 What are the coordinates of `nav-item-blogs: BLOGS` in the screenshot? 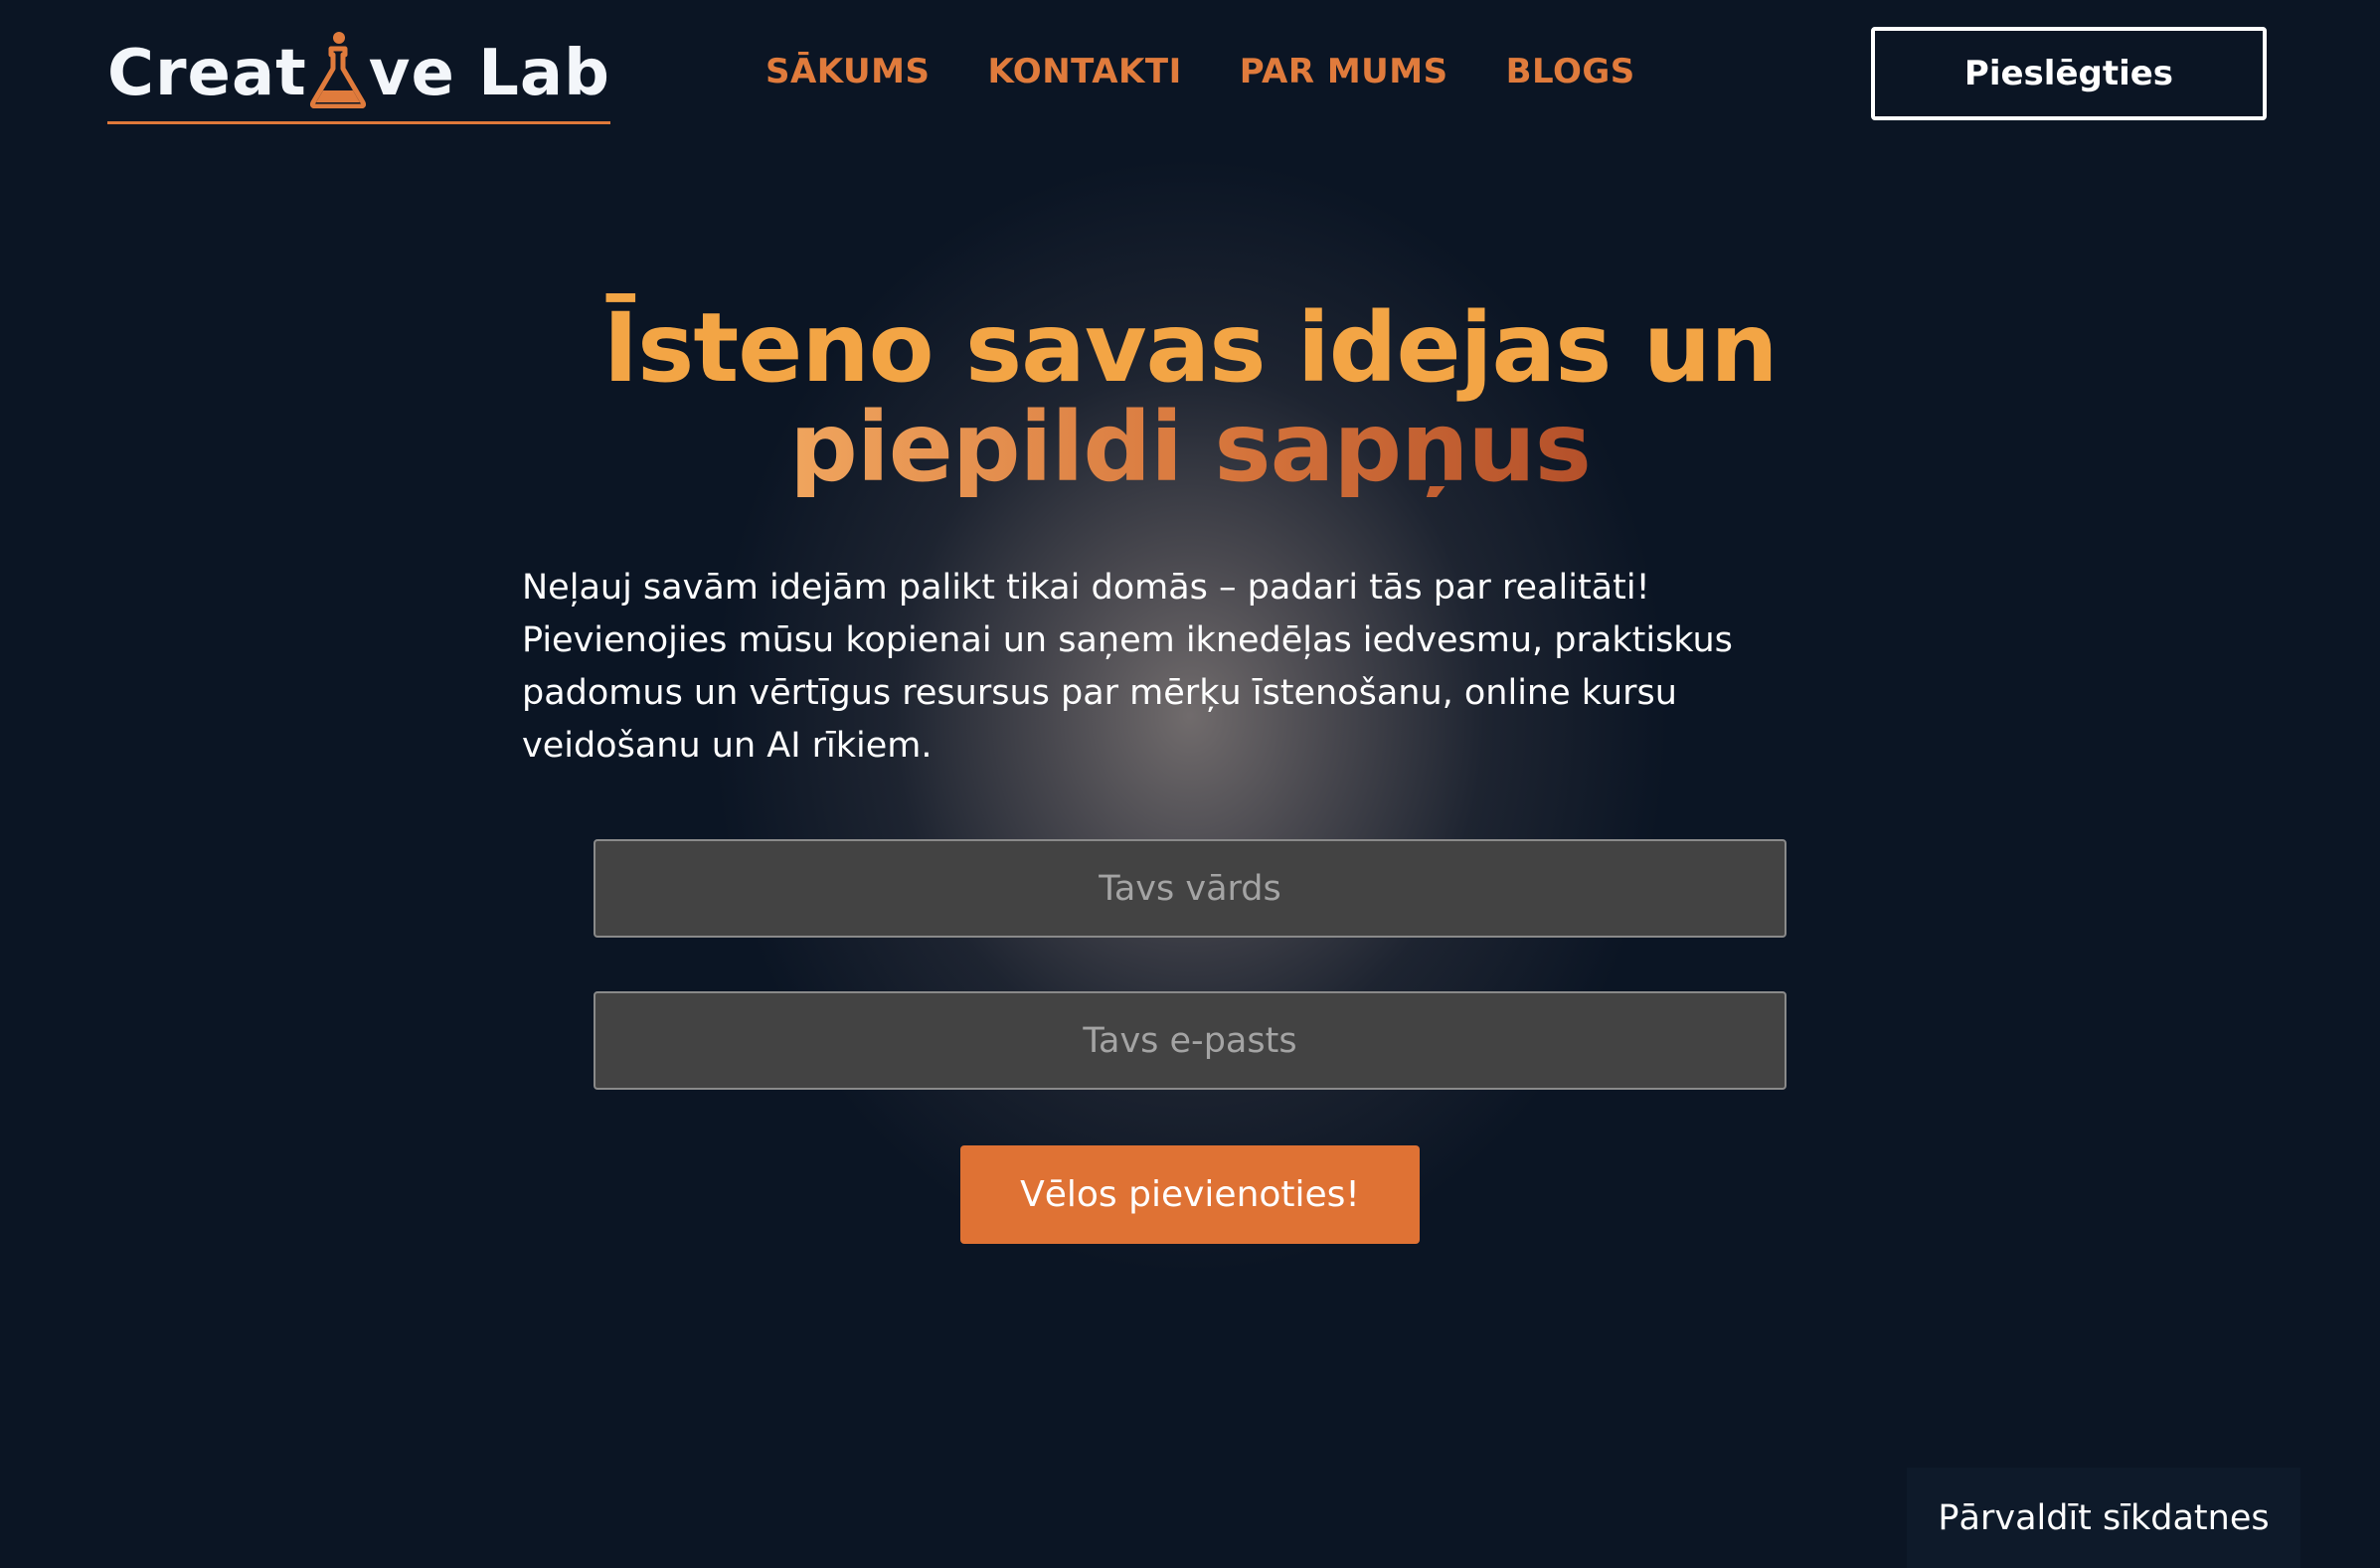 It's located at (1570, 71).